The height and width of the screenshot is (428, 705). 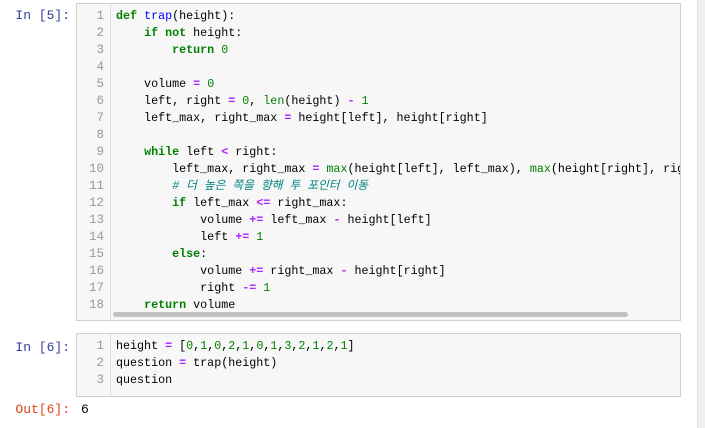 What do you see at coordinates (100, 67) in the screenshot?
I see `line-number: 4` at bounding box center [100, 67].